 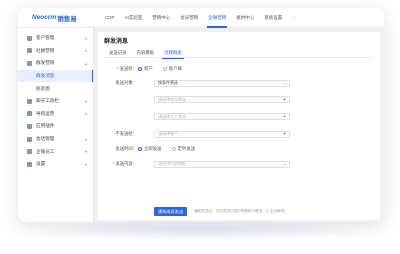 I want to click on target-row: *发送给: 客户 客户群, so click(x=145, y=69).